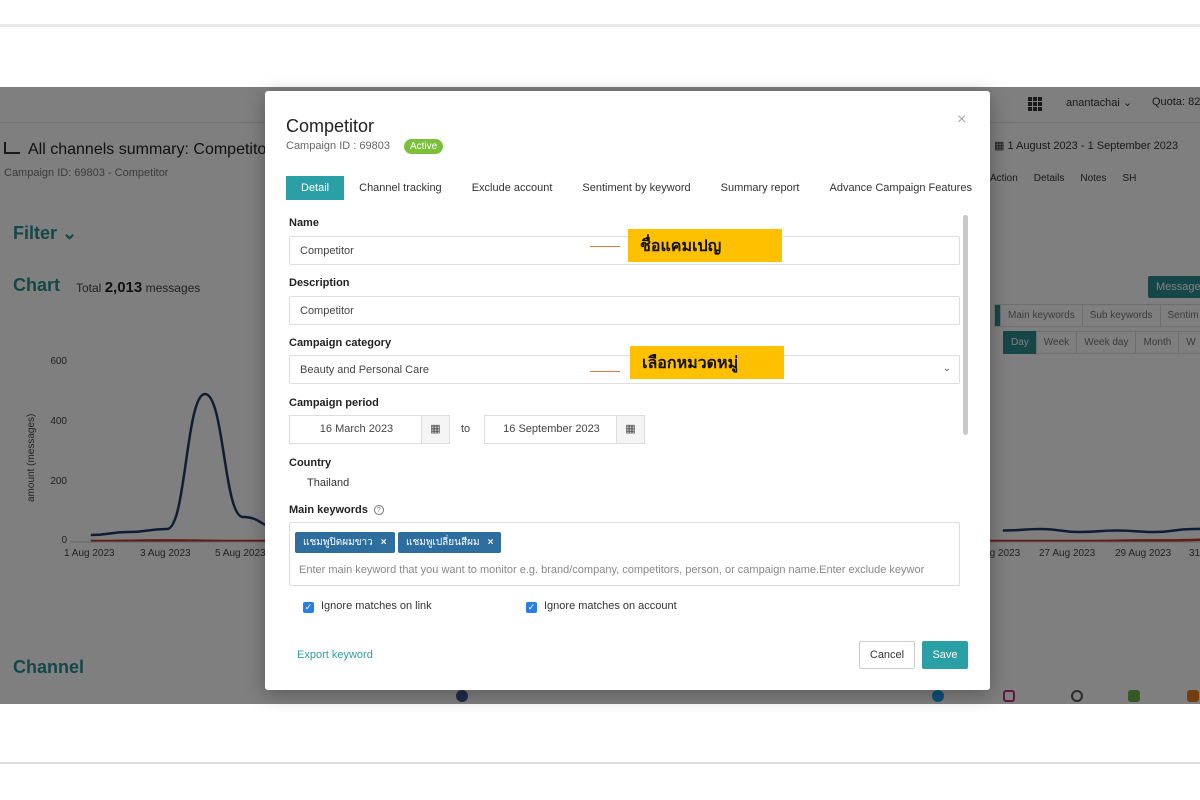  I want to click on ignore-account-checkbox: ✓ Ignore matches on account, so click(601, 606).